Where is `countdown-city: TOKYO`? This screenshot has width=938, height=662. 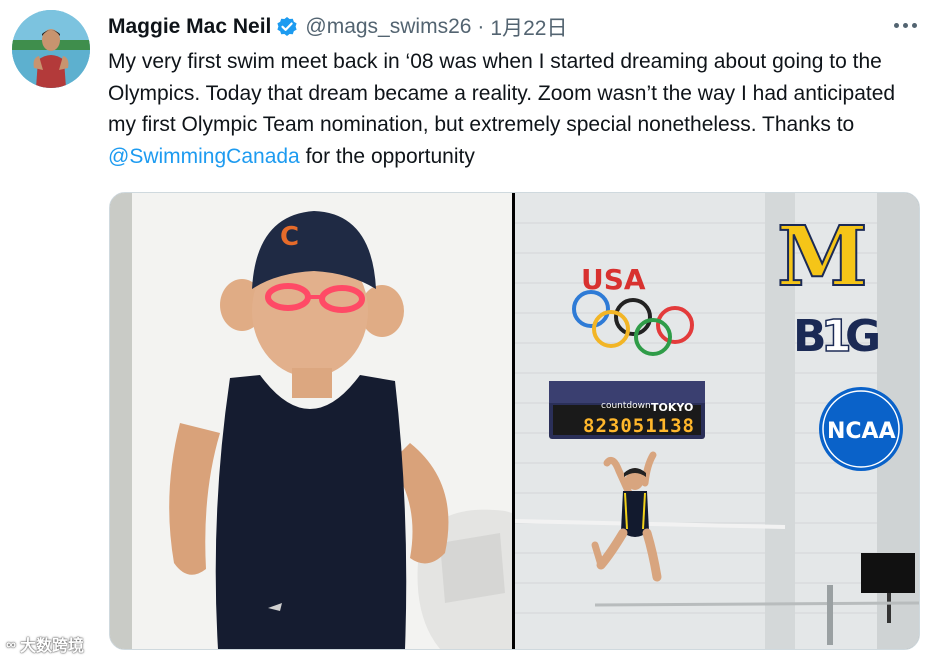
countdown-city: TOKYO is located at coordinates (672, 407).